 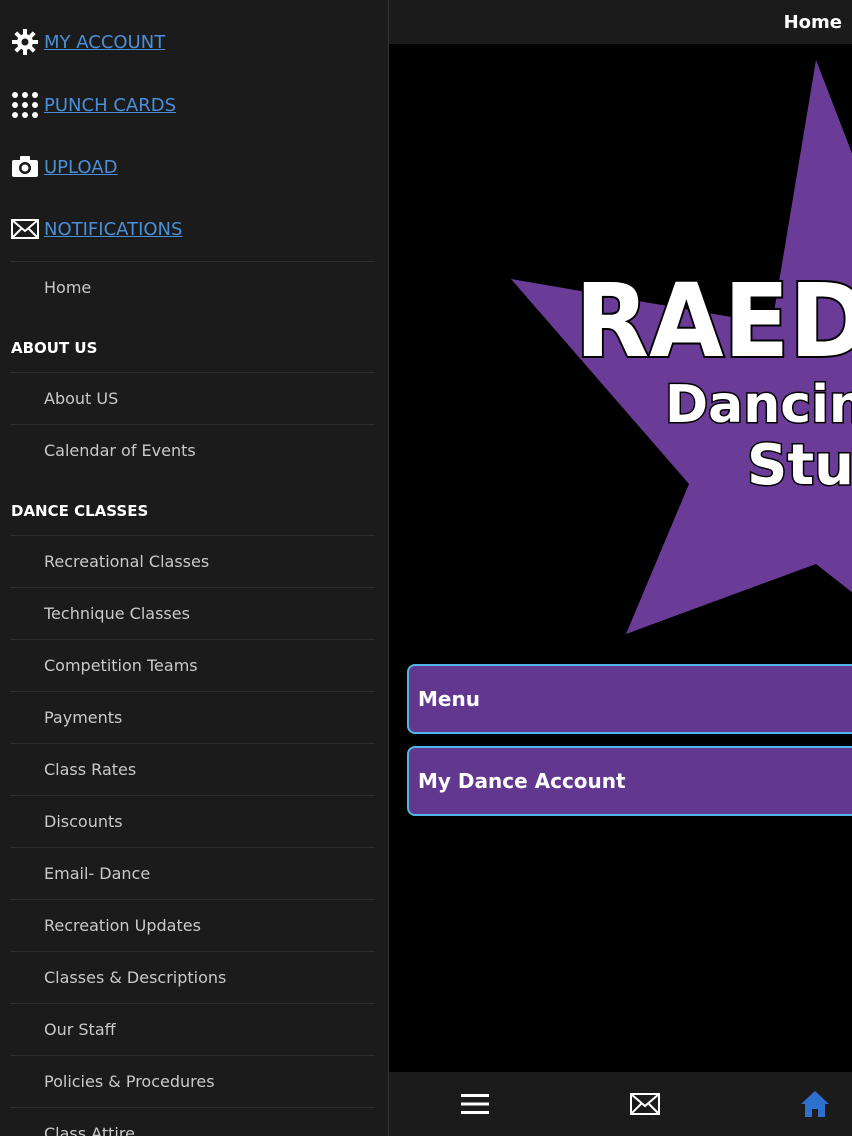 I want to click on gear-icon, so click(x=25, y=42).